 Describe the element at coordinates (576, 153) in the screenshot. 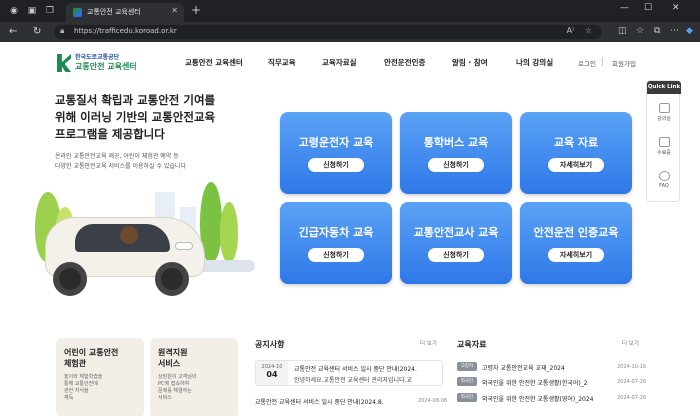

I see `card-education-materials: 교육 자료 자세히보기` at that location.